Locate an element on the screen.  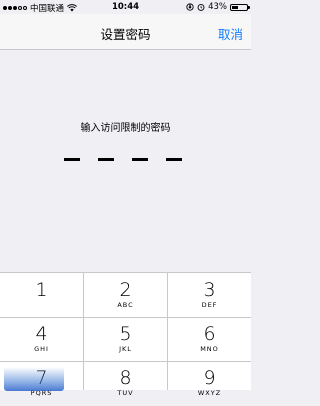
keypad-key-6: 6 MNO is located at coordinates (209, 340).